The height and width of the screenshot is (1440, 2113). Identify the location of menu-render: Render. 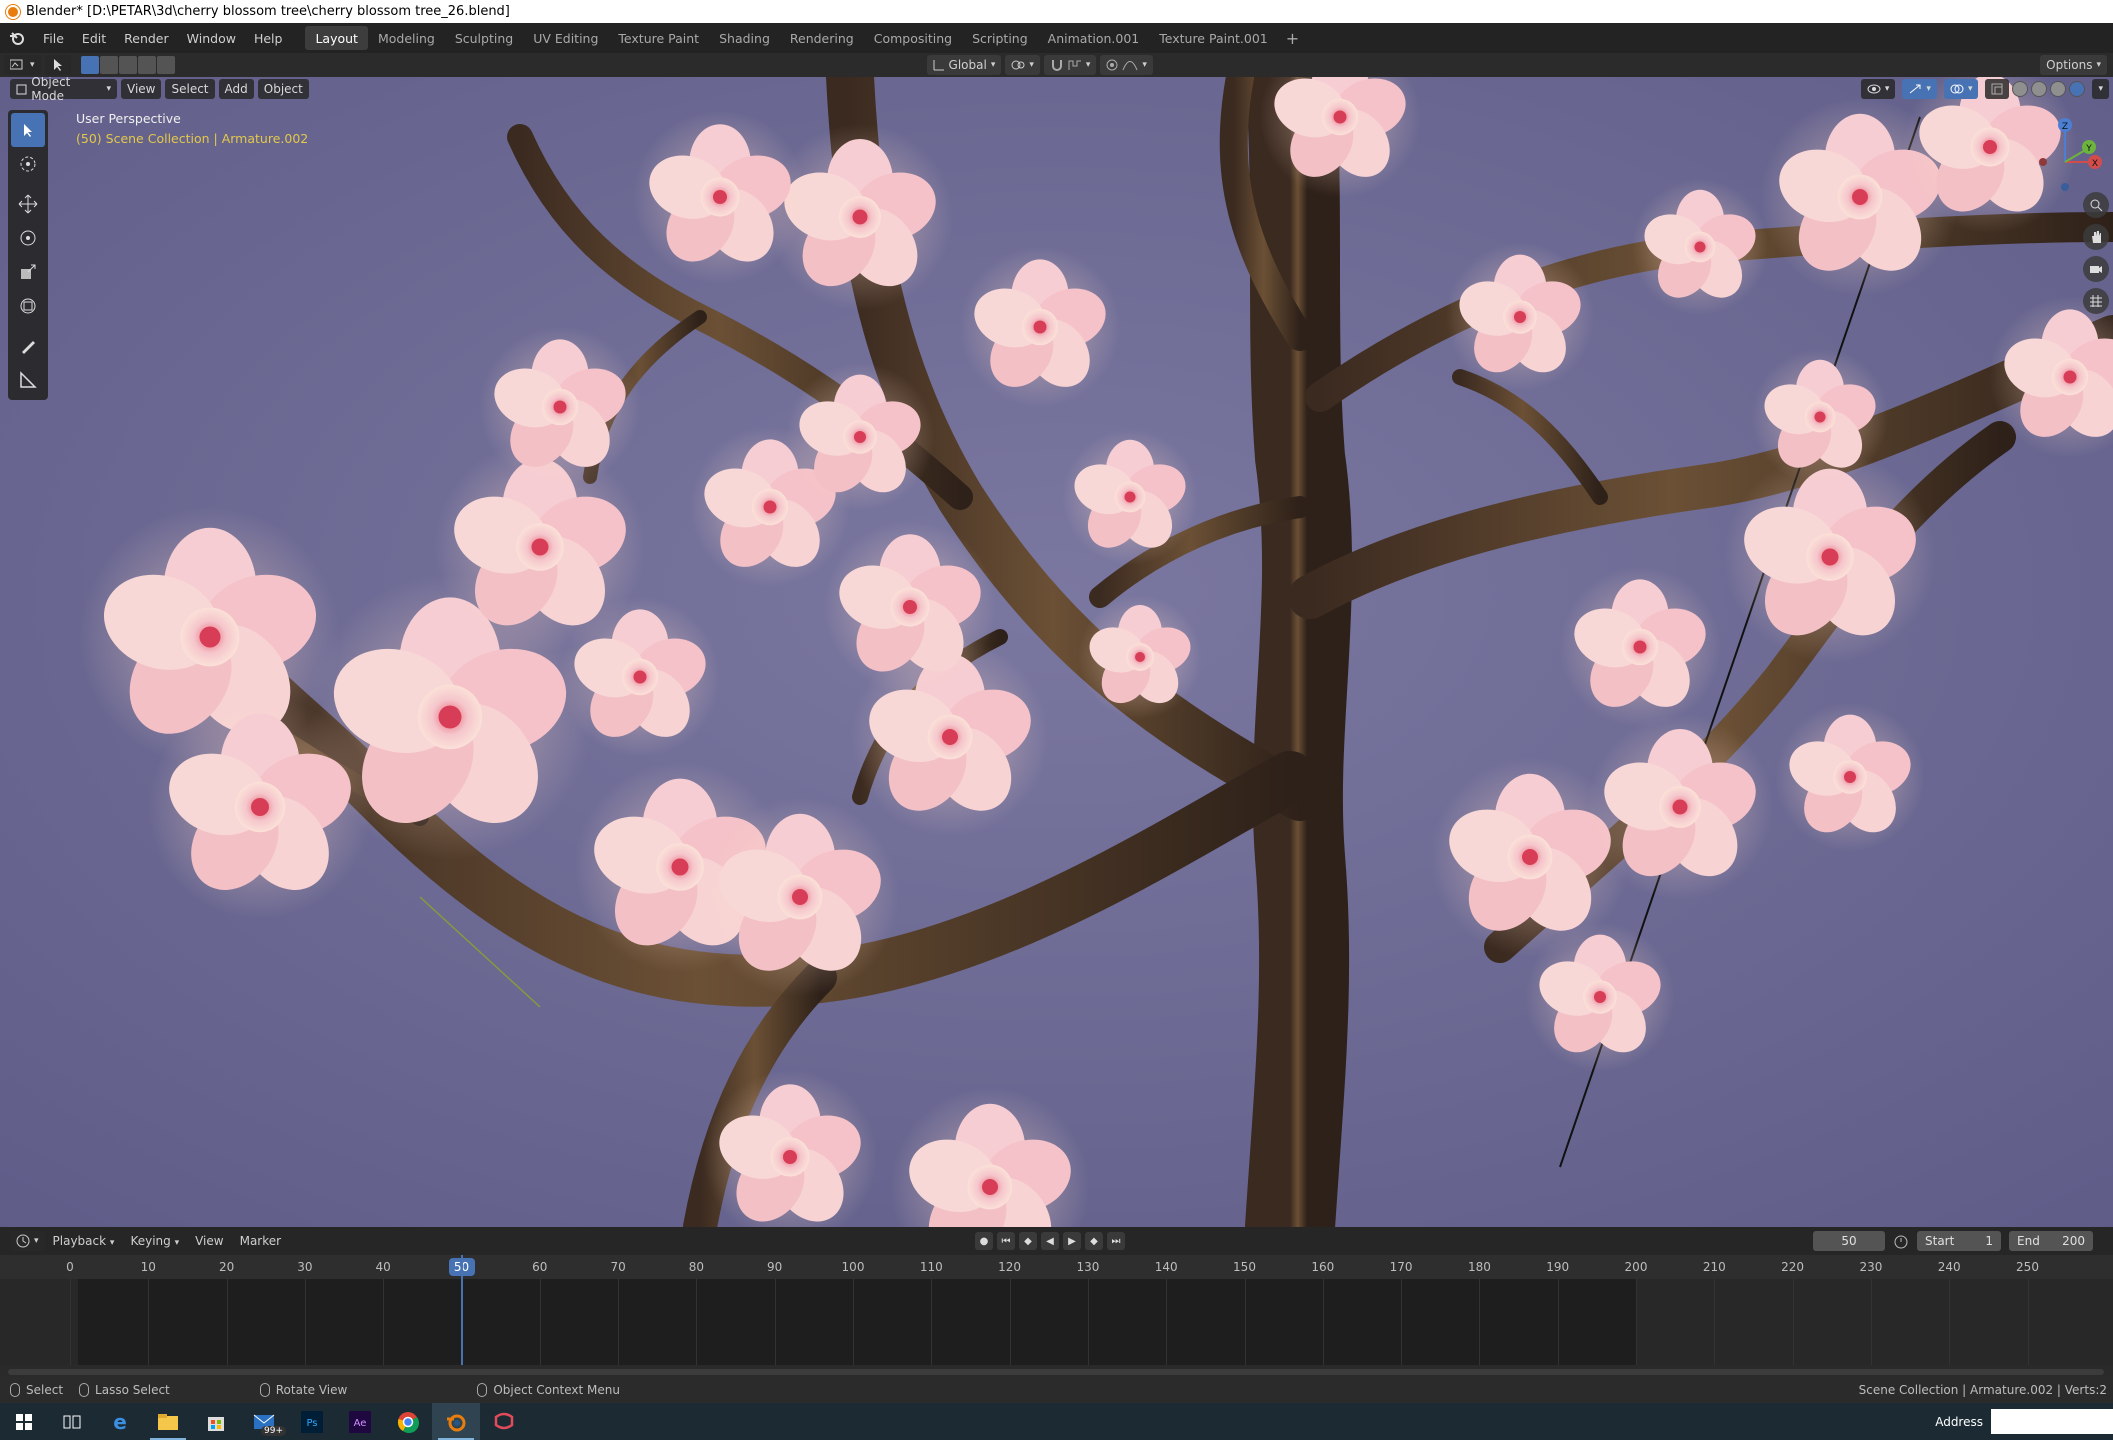
(146, 38).